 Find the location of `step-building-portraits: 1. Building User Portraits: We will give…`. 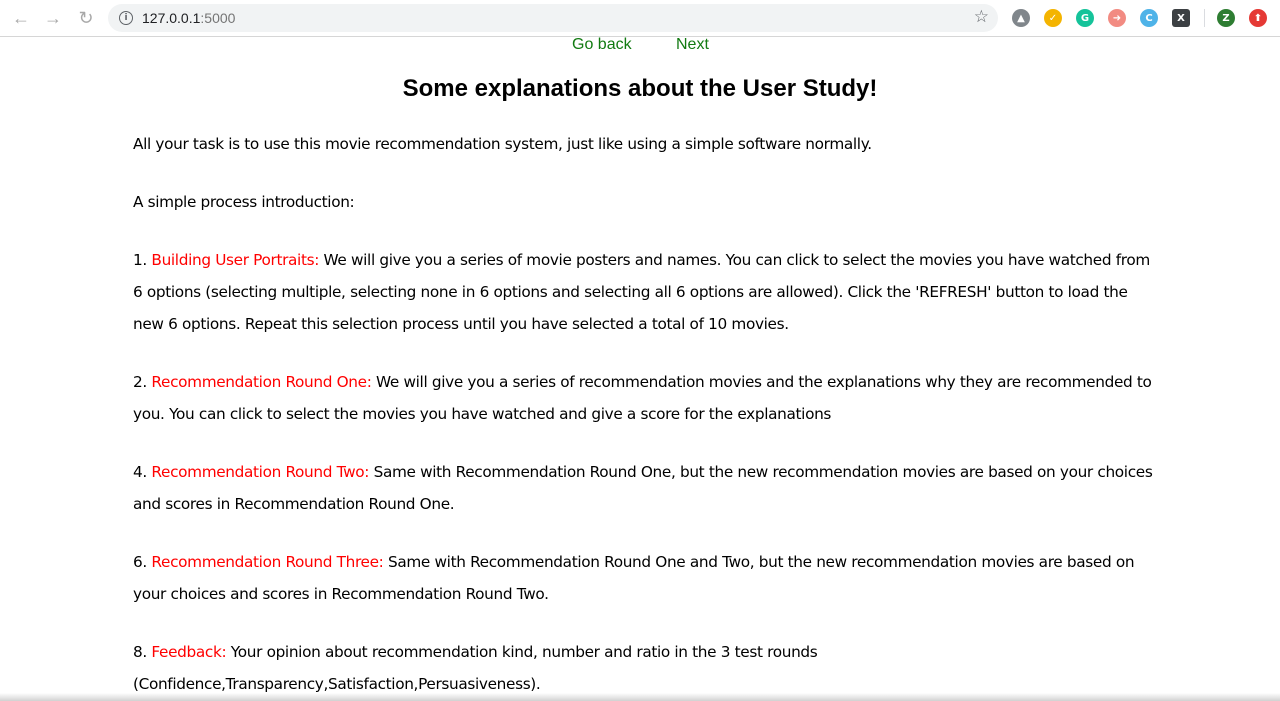

step-building-portraits: 1. Building User Portraits: We will give… is located at coordinates (643, 292).